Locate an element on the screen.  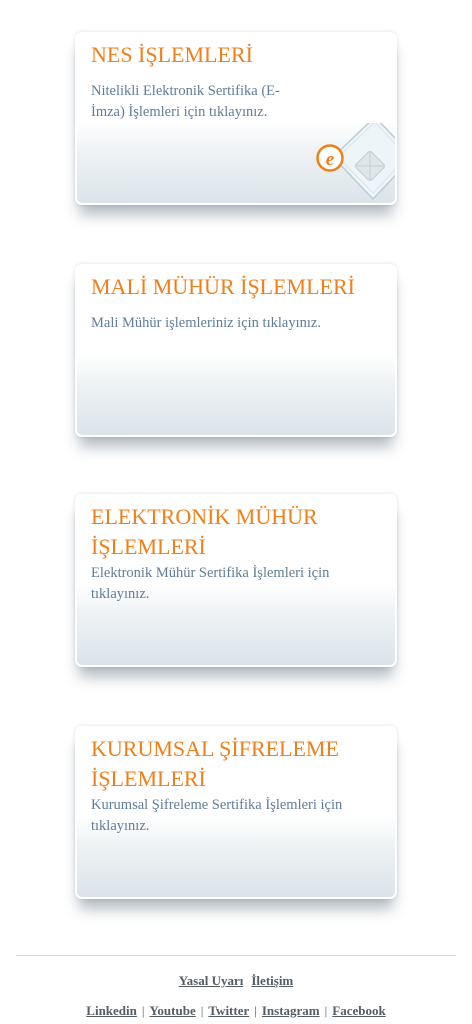
card-title: KURUMSAL ŞİFRELEME İŞLEMLERİ is located at coordinates (215, 763).